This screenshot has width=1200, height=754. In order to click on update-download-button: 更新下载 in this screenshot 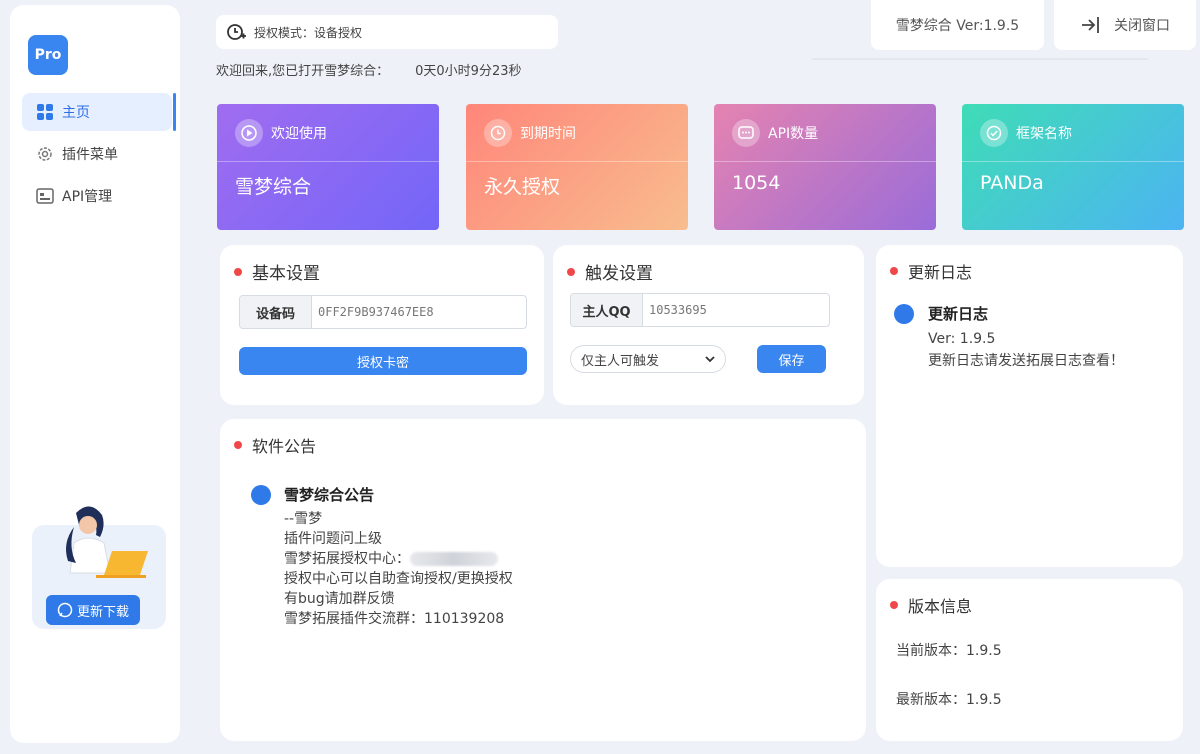, I will do `click(93, 610)`.